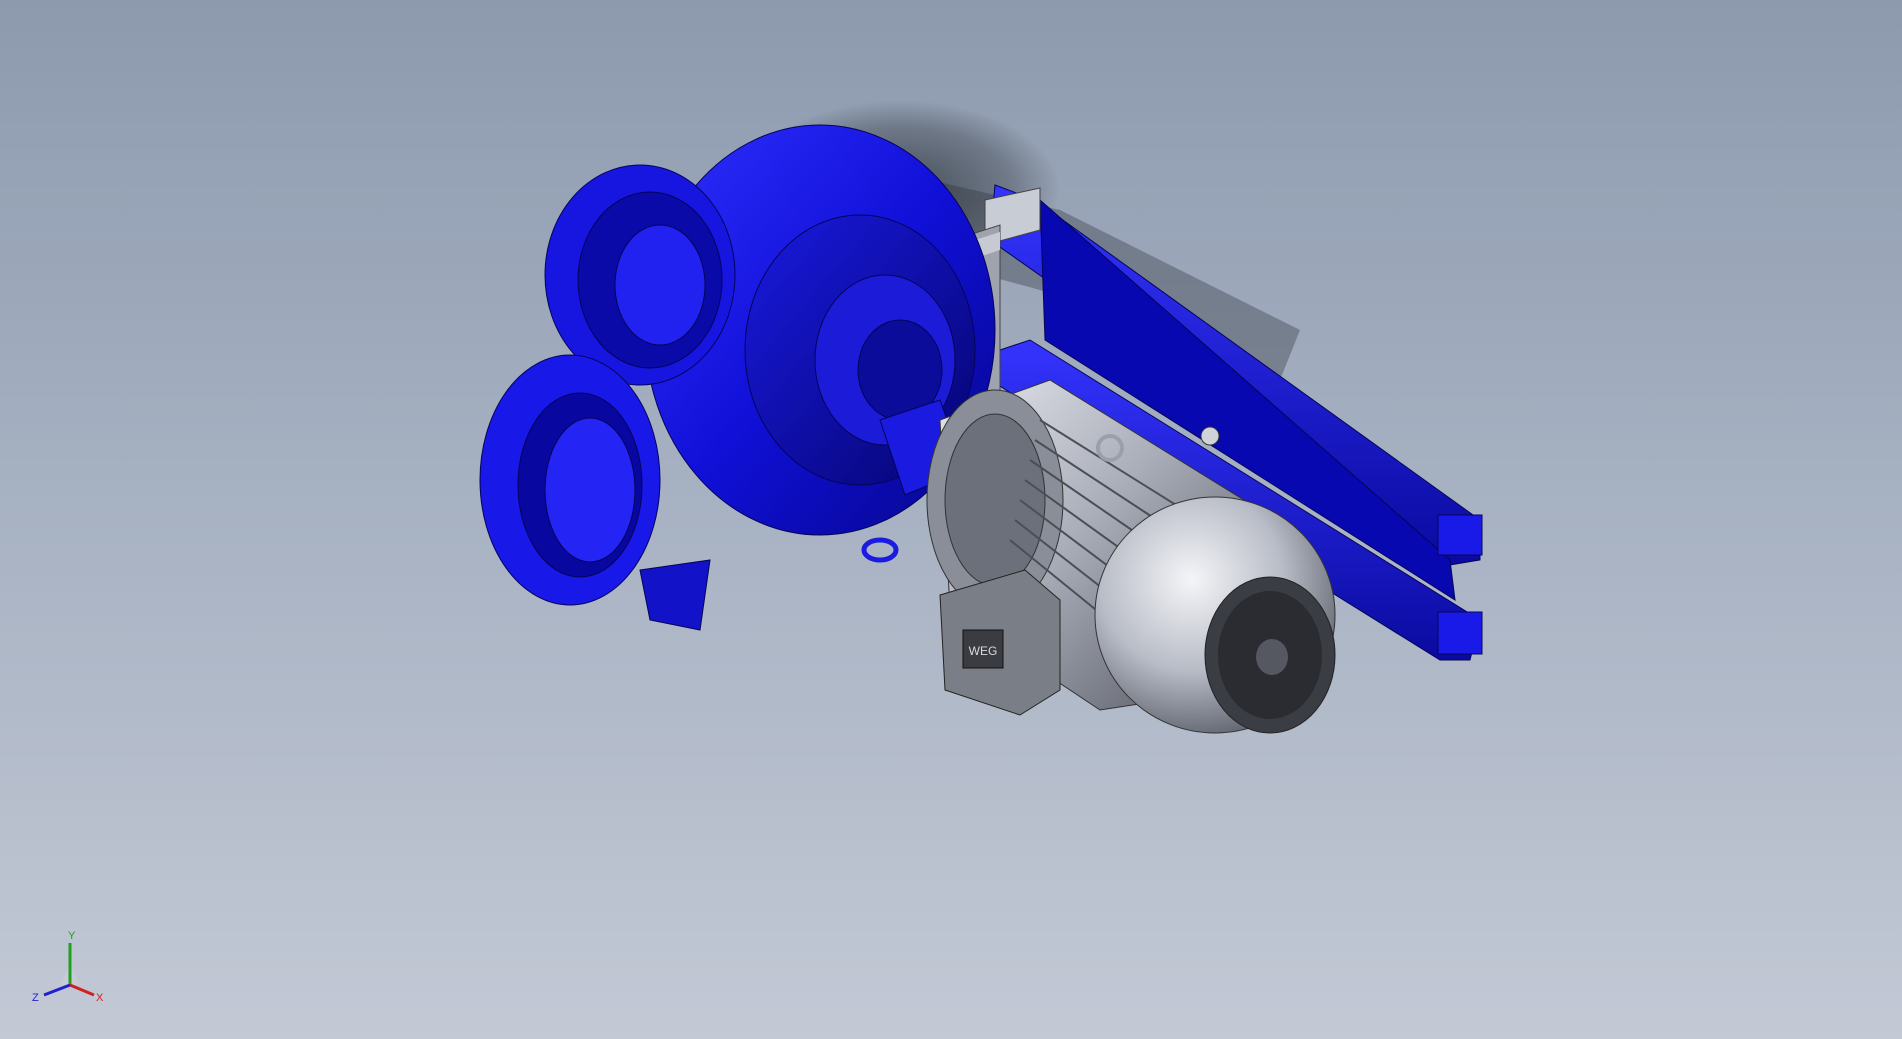 Image resolution: width=1902 pixels, height=1039 pixels. I want to click on reference-triad: Y X Z, so click(70, 965).